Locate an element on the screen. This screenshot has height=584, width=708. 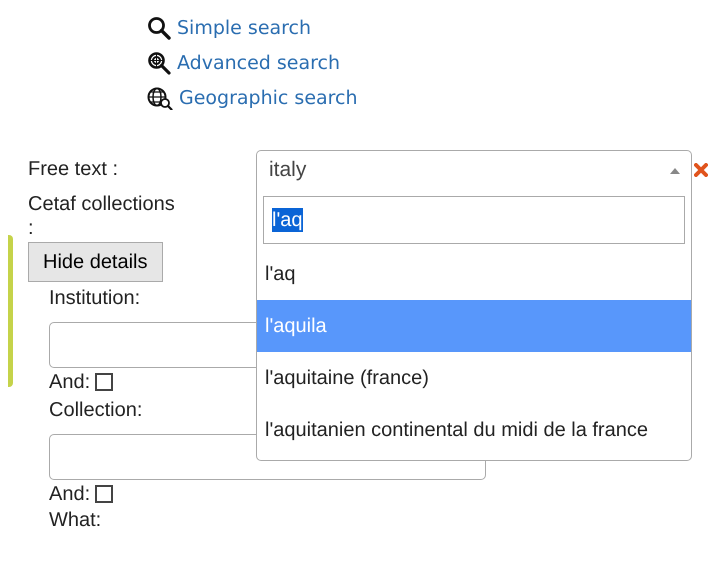
field-label: Collection: is located at coordinates (95, 410).